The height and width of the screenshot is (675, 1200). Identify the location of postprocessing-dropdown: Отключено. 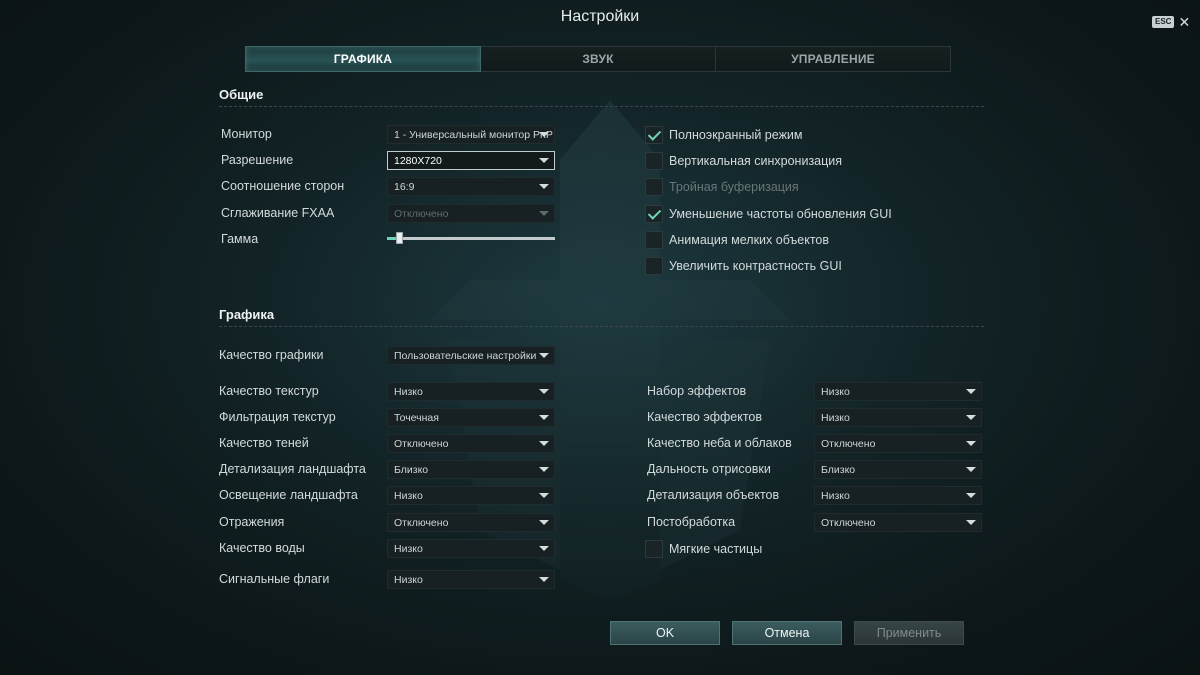
(898, 522).